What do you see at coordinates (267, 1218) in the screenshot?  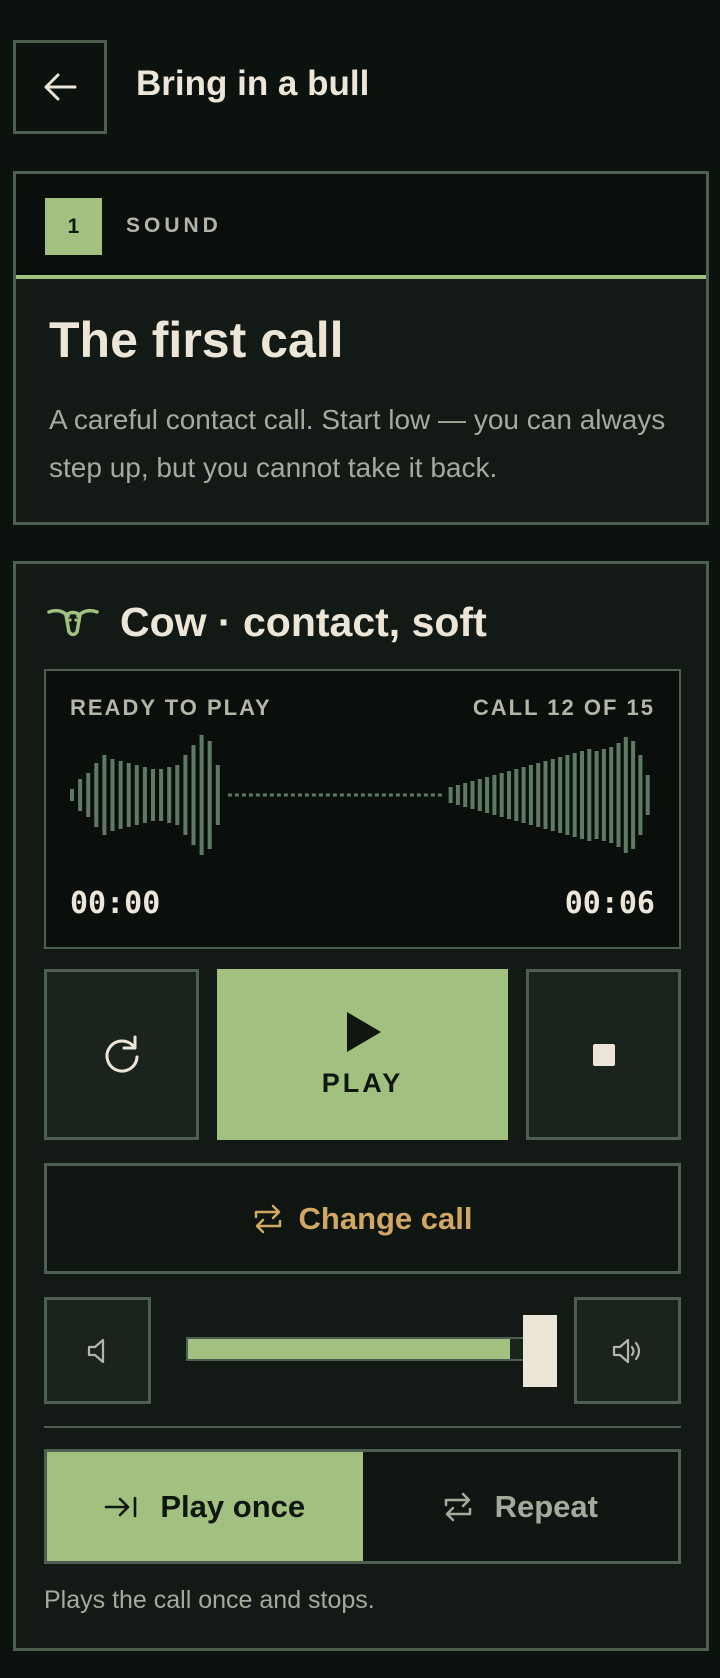 I see `swap-icon` at bounding box center [267, 1218].